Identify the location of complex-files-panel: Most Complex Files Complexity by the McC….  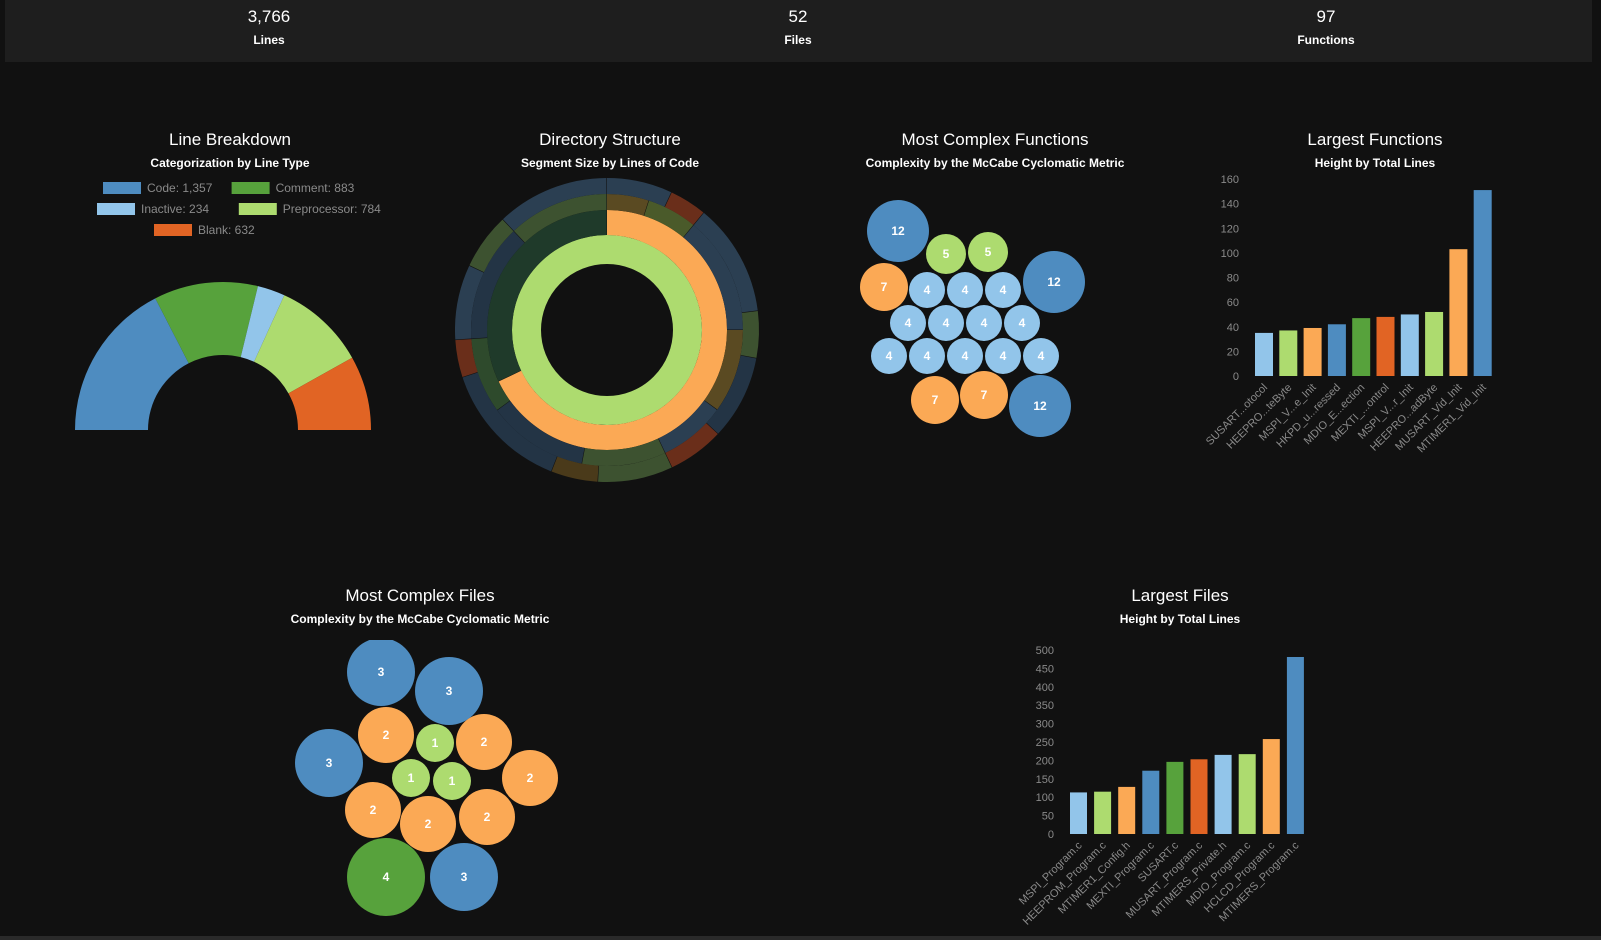
(420, 606).